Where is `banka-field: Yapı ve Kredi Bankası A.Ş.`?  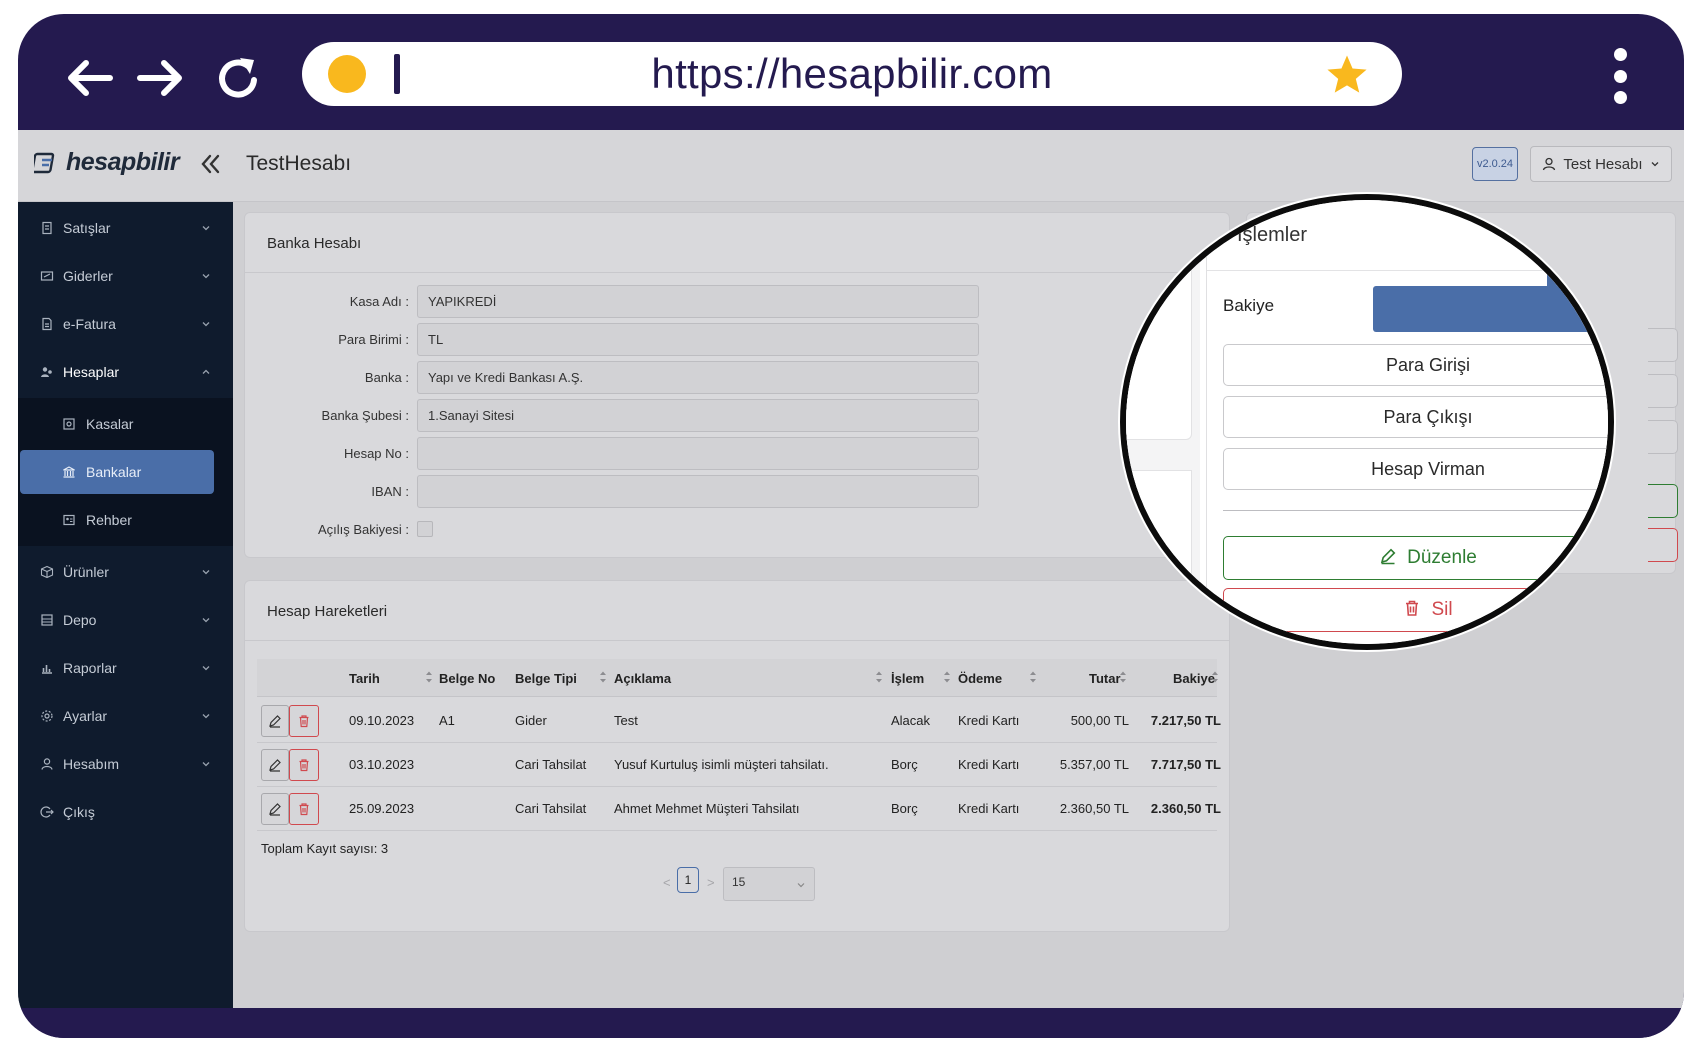
banka-field: Yapı ve Kredi Bankası A.Ş. is located at coordinates (698, 377).